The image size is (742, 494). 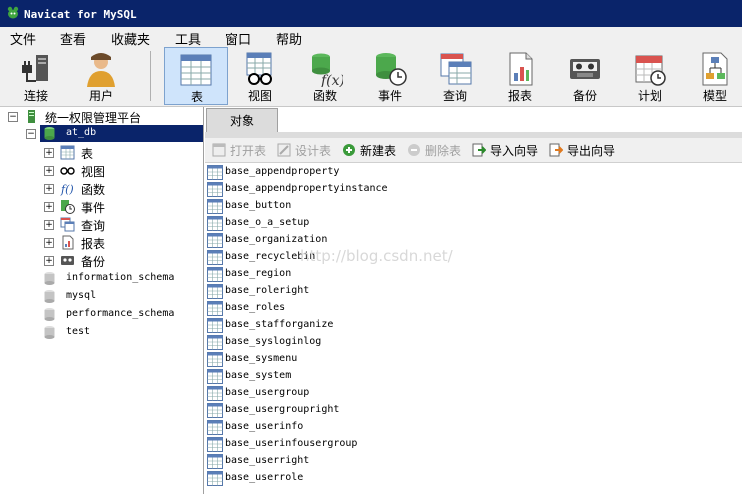 I want to click on toolbar-report-button: 报表, so click(x=520, y=76).